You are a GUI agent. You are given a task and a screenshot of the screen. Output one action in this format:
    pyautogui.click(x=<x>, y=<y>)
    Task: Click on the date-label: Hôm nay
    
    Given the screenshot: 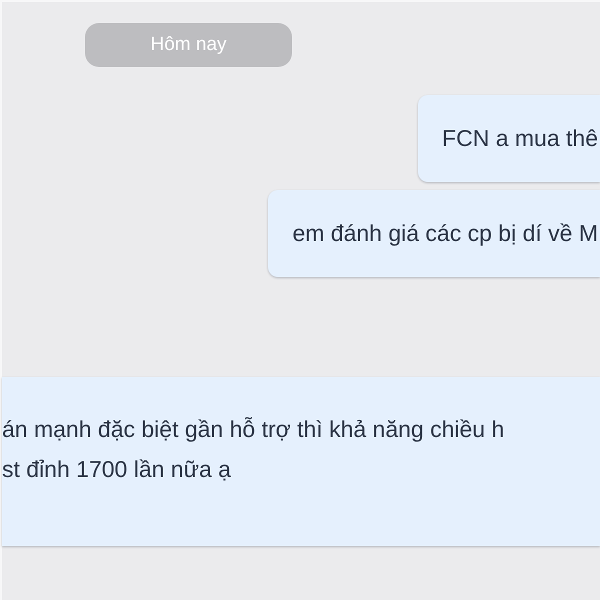 What is the action you would take?
    pyautogui.click(x=188, y=45)
    